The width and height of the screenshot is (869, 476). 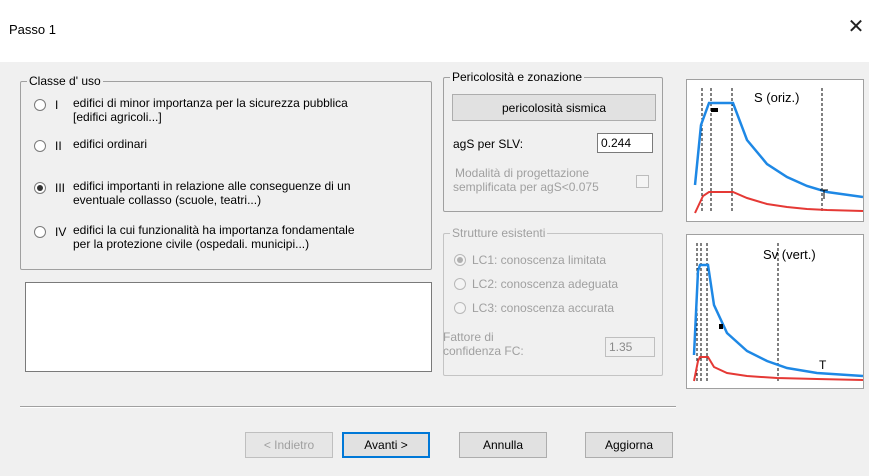 What do you see at coordinates (488, 144) in the screenshot?
I see `ags-label: agS per SLV:` at bounding box center [488, 144].